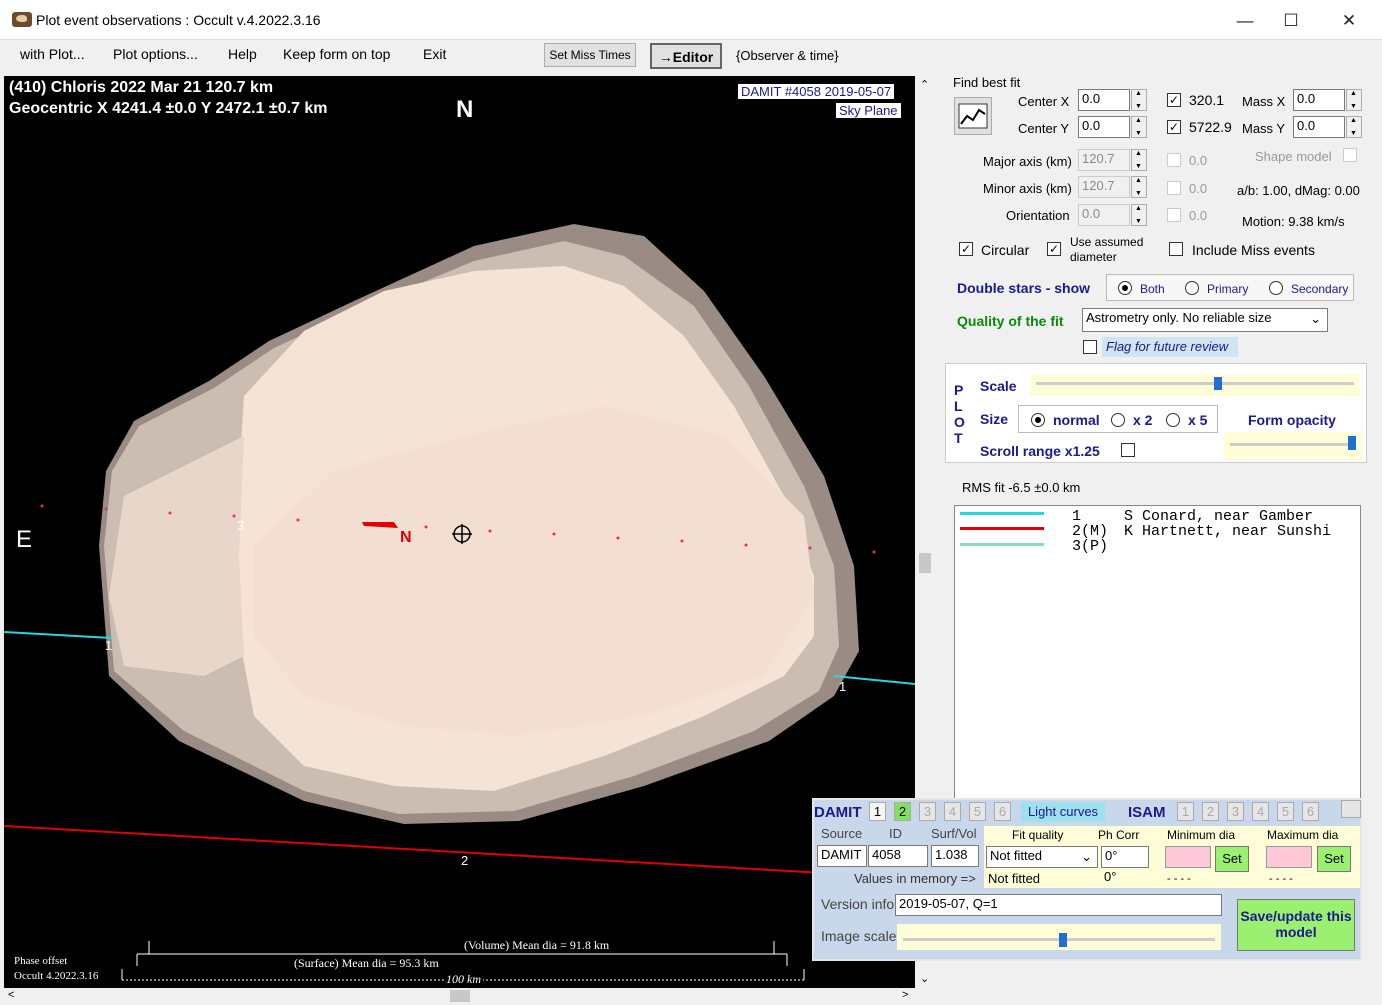 The image size is (1382, 1005). What do you see at coordinates (1218, 383) in the screenshot?
I see `scale-thumb` at bounding box center [1218, 383].